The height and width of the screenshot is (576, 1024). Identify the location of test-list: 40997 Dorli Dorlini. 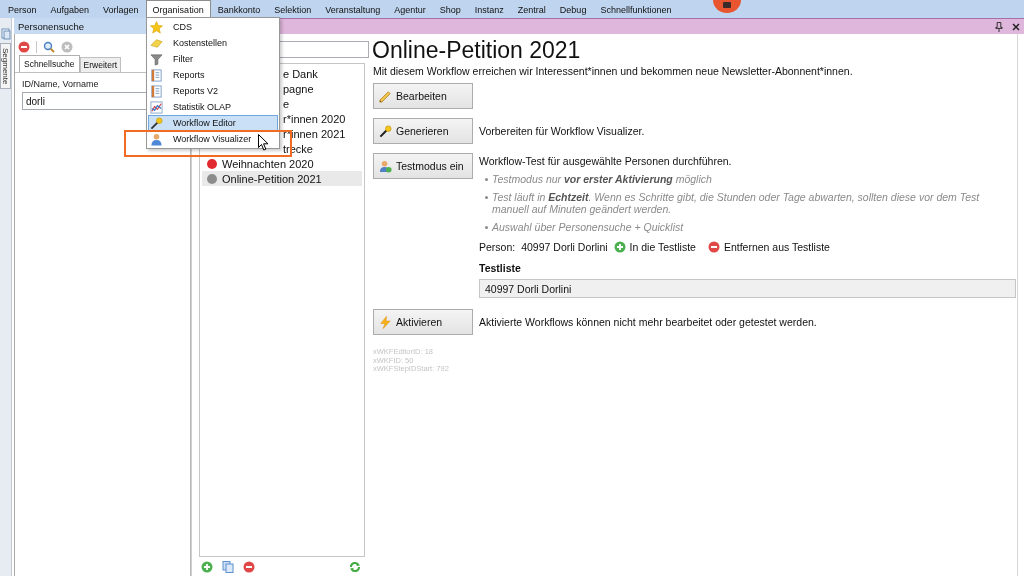
(747, 288).